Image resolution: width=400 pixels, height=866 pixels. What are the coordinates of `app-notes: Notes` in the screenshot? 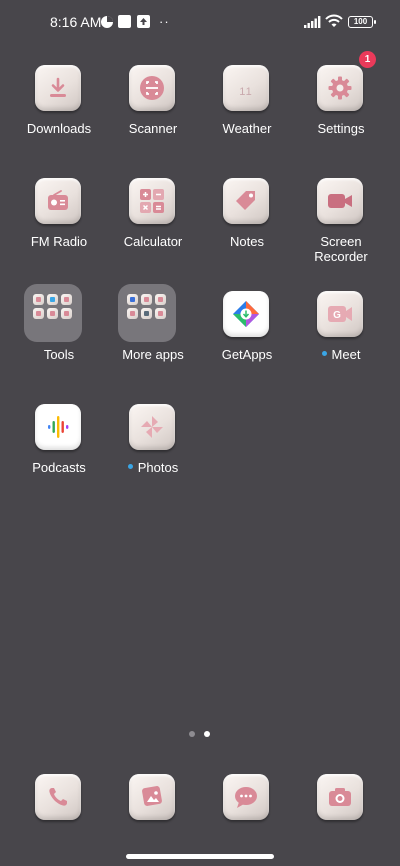 It's located at (247, 228).